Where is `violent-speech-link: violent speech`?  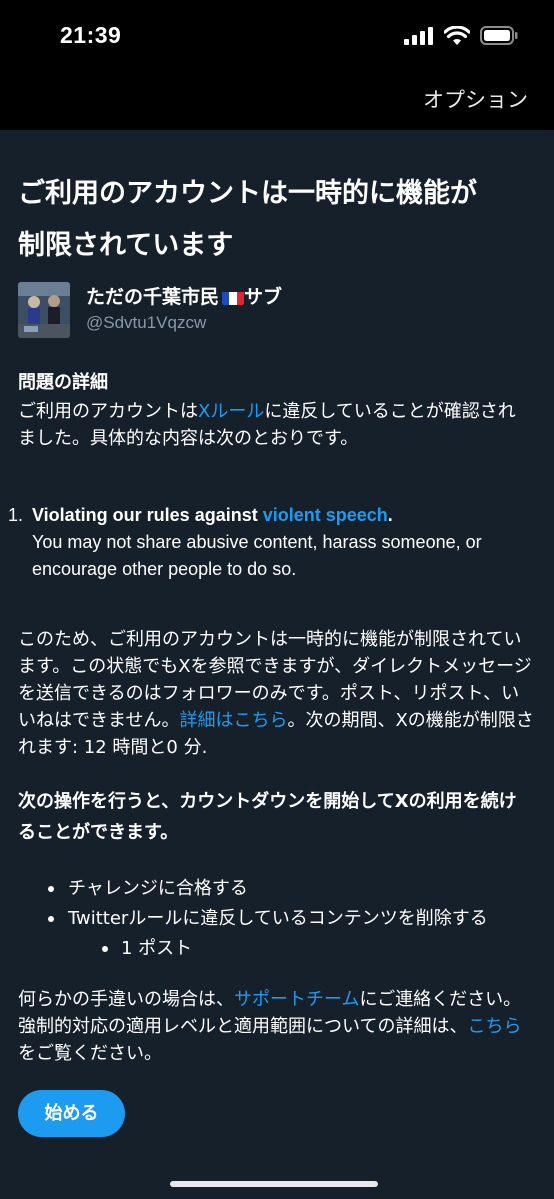 violent-speech-link: violent speech is located at coordinates (325, 515).